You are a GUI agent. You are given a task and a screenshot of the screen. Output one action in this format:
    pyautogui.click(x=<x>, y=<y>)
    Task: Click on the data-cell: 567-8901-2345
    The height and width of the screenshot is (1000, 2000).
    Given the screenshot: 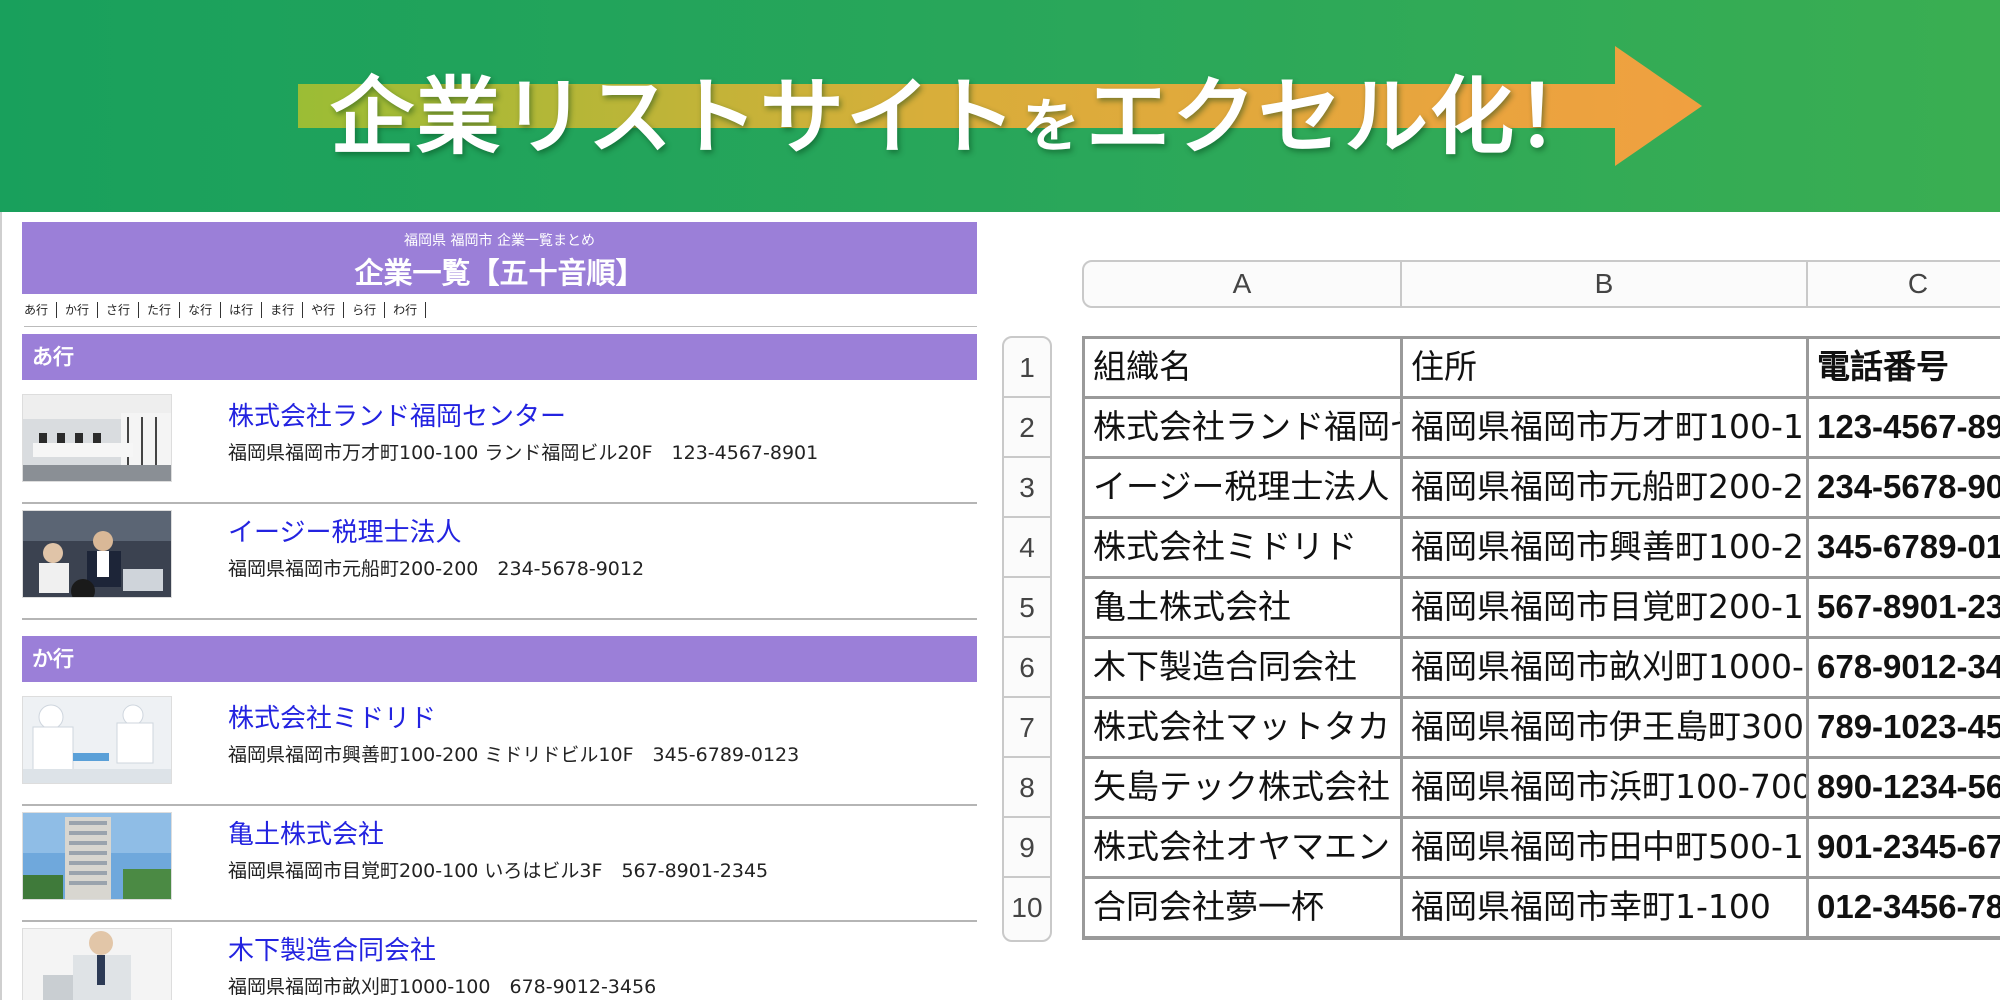 What is the action you would take?
    pyautogui.click(x=1904, y=609)
    